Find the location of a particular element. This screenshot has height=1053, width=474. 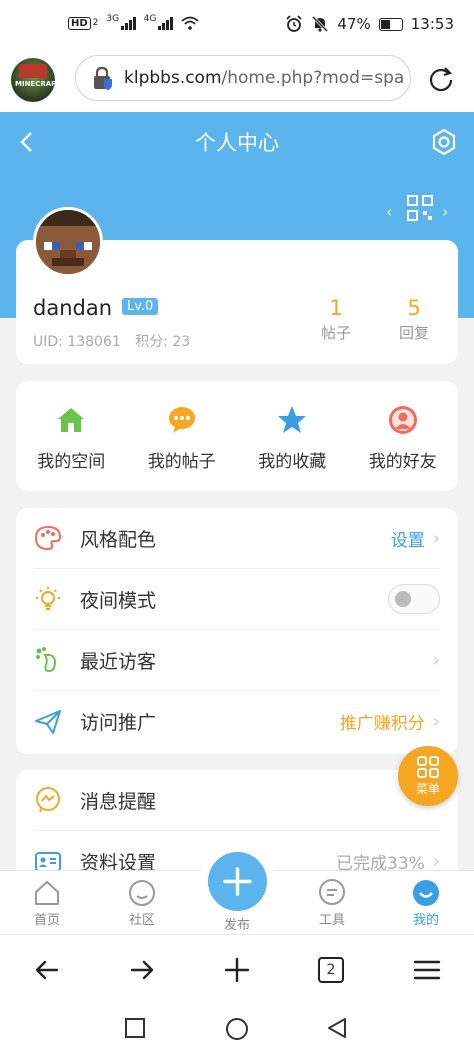

bulb-icon is located at coordinates (48, 598).